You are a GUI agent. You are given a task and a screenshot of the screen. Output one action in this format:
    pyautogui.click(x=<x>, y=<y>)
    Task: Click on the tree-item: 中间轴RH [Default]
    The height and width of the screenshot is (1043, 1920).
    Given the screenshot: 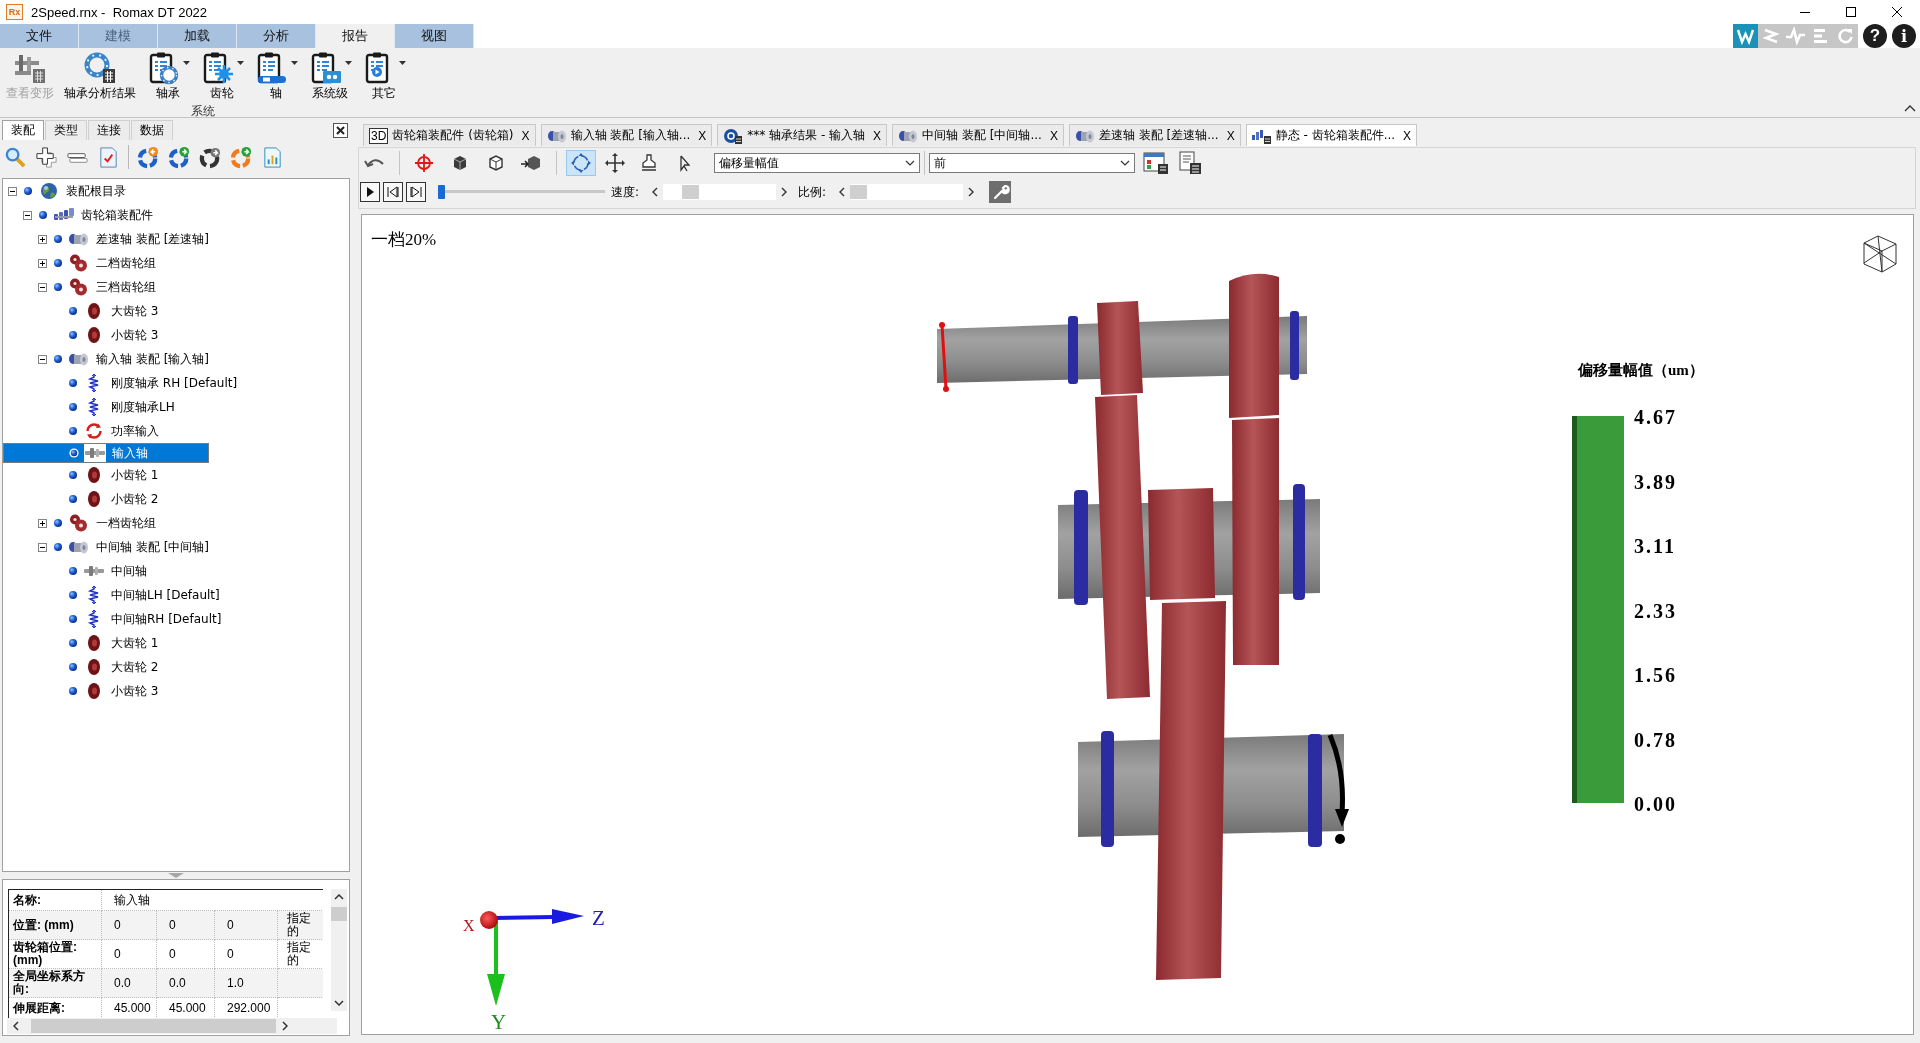 What is the action you would take?
    pyautogui.click(x=136, y=619)
    